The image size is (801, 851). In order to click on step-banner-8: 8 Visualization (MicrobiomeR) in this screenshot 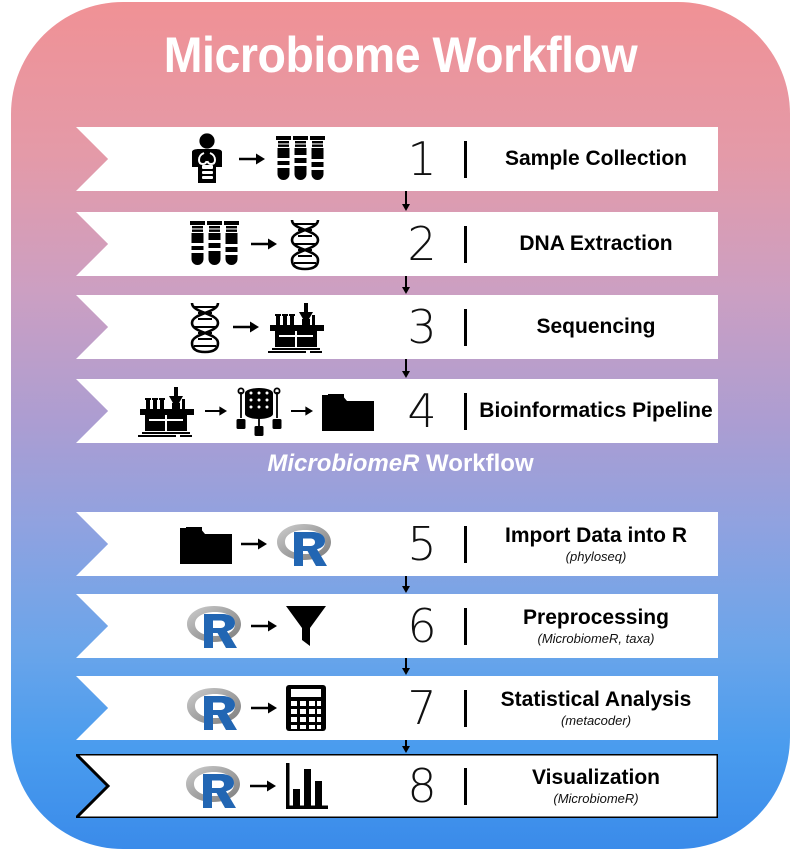, I will do `click(397, 786)`.